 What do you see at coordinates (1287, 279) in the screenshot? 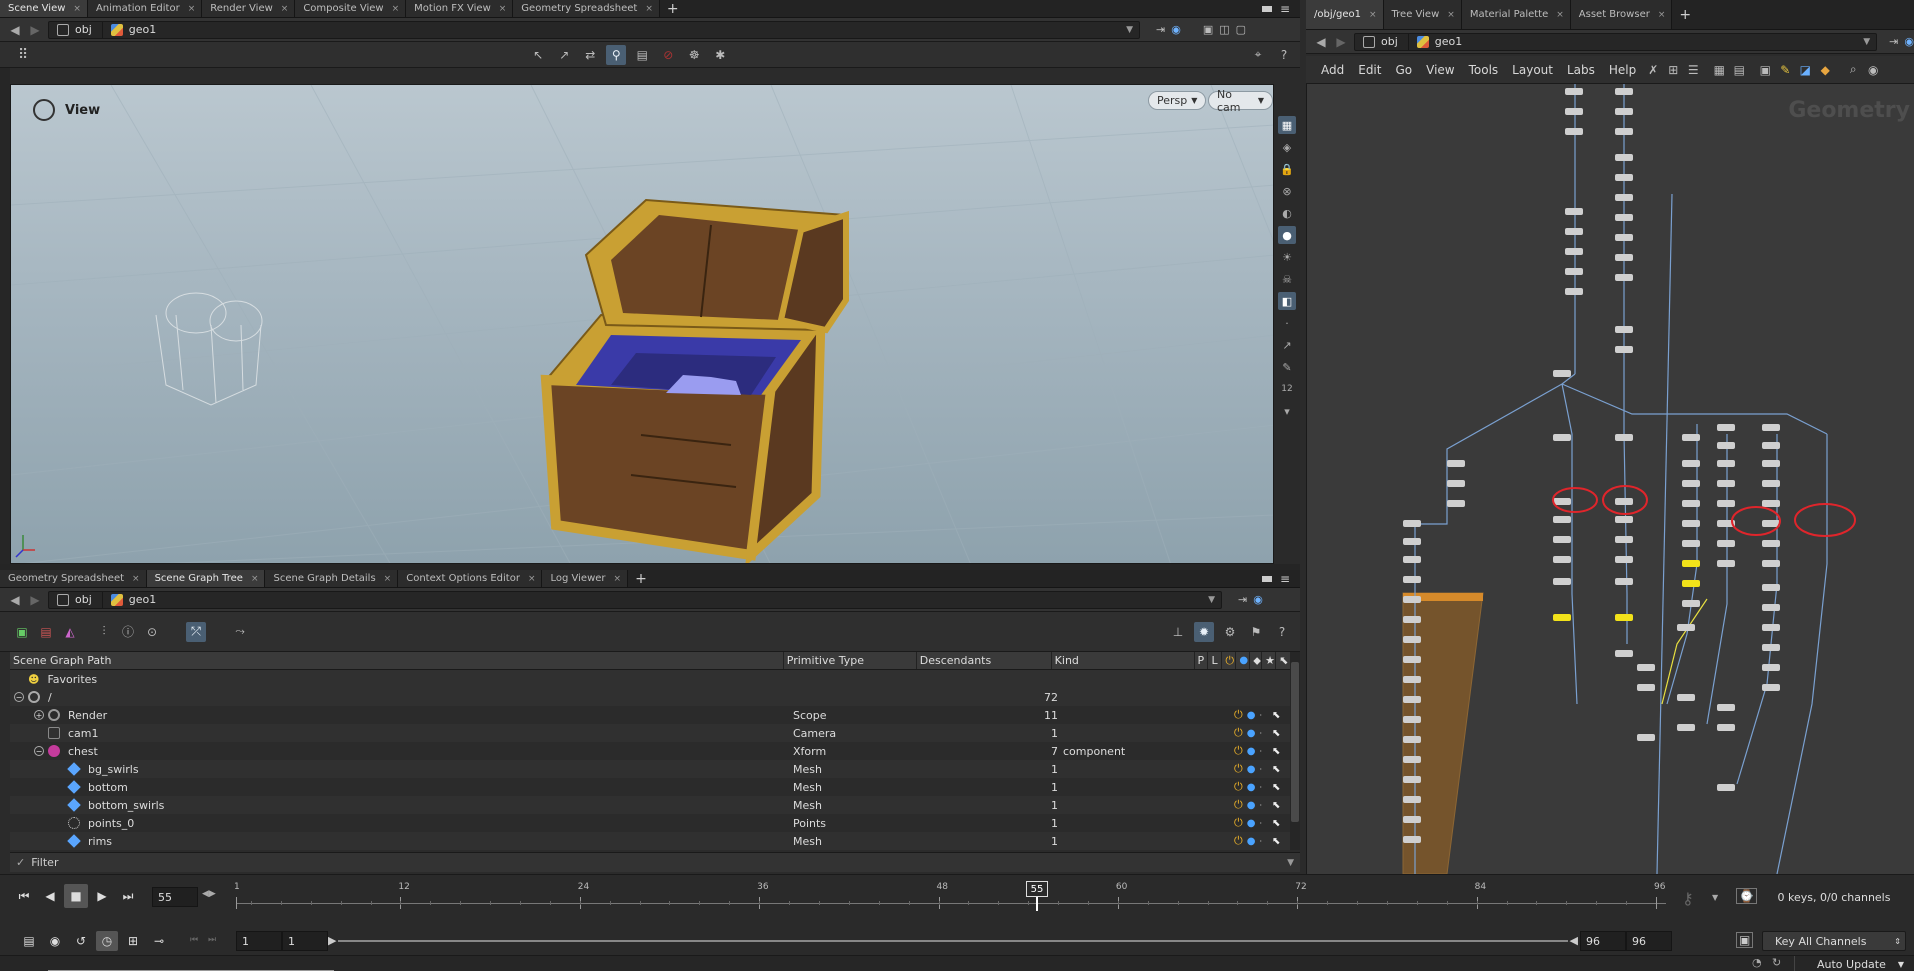
I see `skull-icon: ☠` at bounding box center [1287, 279].